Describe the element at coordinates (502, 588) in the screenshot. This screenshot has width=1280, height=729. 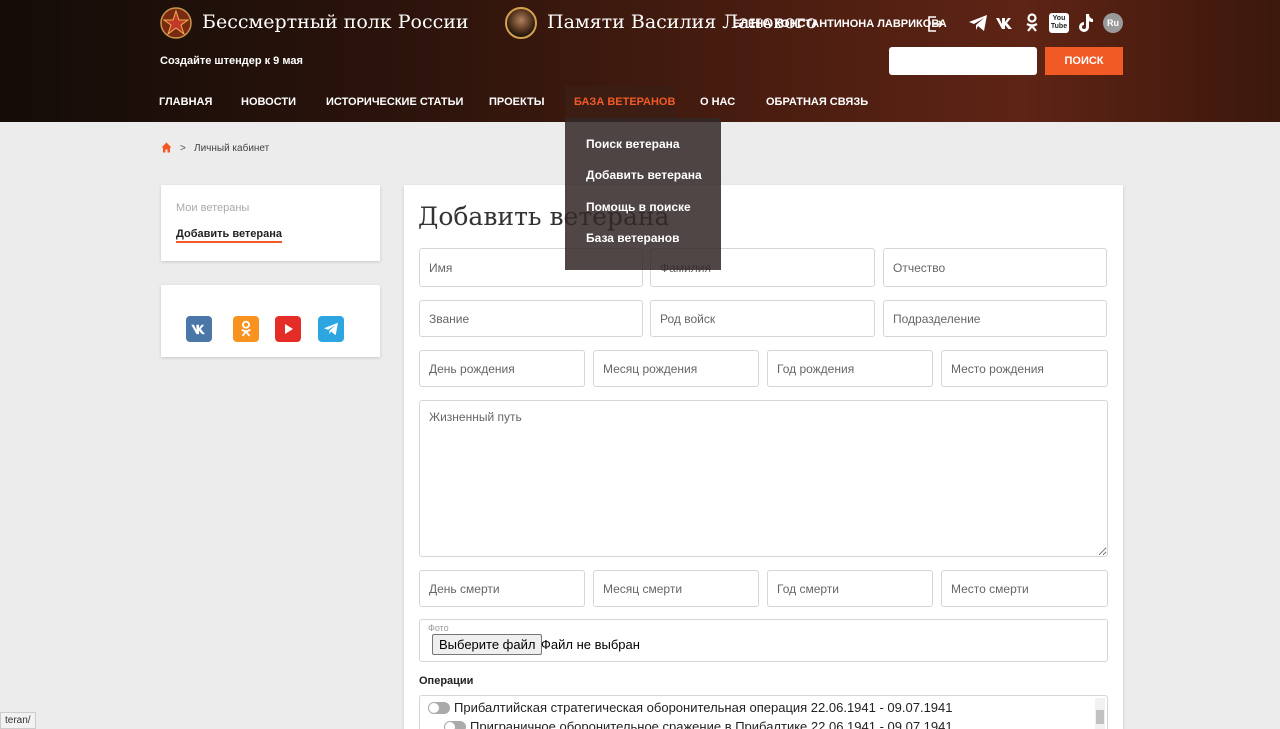
I see `death-day-field` at that location.